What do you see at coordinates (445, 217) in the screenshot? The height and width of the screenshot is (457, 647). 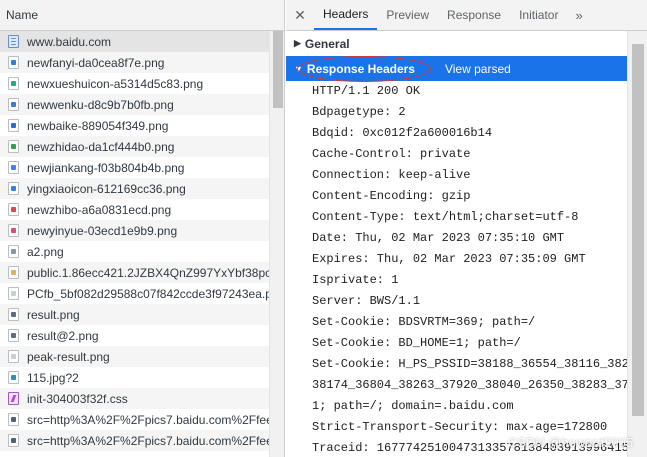 I see `response-header-line: Content-Type: text/html;charset=utf-8` at bounding box center [445, 217].